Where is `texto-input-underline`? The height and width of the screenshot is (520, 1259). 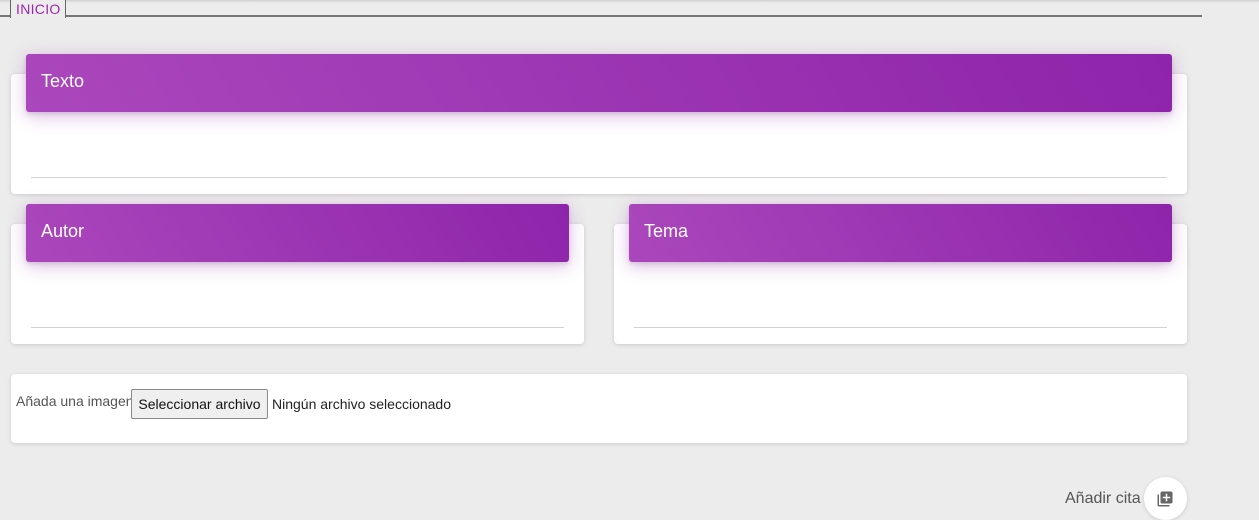
texto-input-underline is located at coordinates (599, 177).